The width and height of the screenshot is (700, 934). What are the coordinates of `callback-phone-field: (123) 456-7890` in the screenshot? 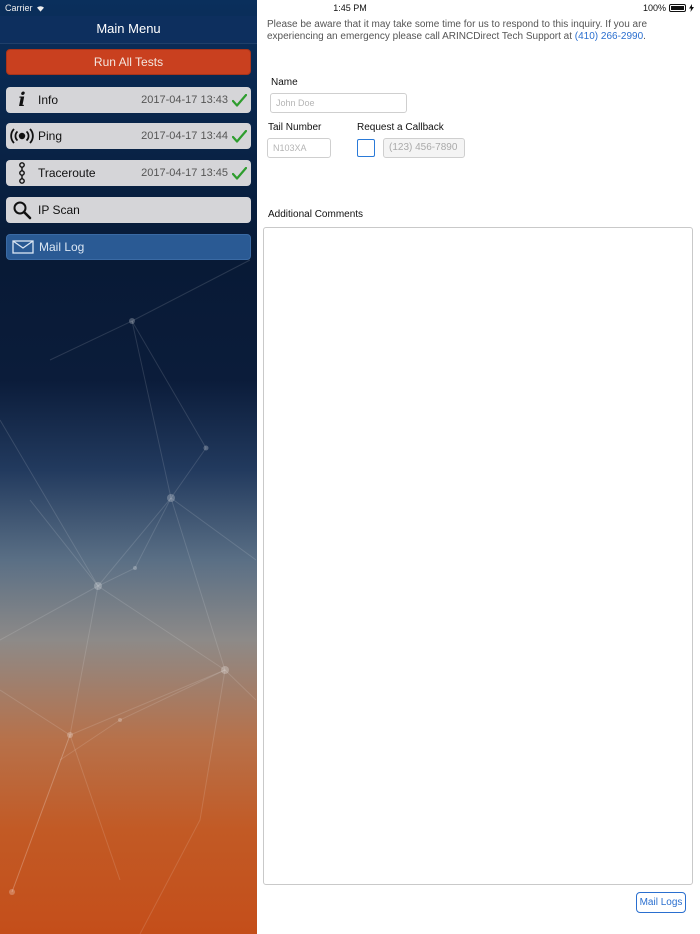 It's located at (424, 148).